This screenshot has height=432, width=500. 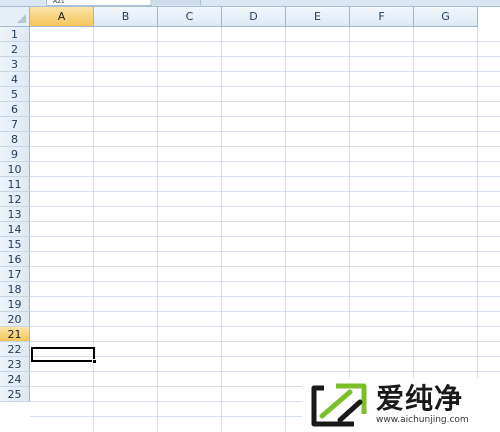 What do you see at coordinates (15, 139) in the screenshot?
I see `row-header: 8` at bounding box center [15, 139].